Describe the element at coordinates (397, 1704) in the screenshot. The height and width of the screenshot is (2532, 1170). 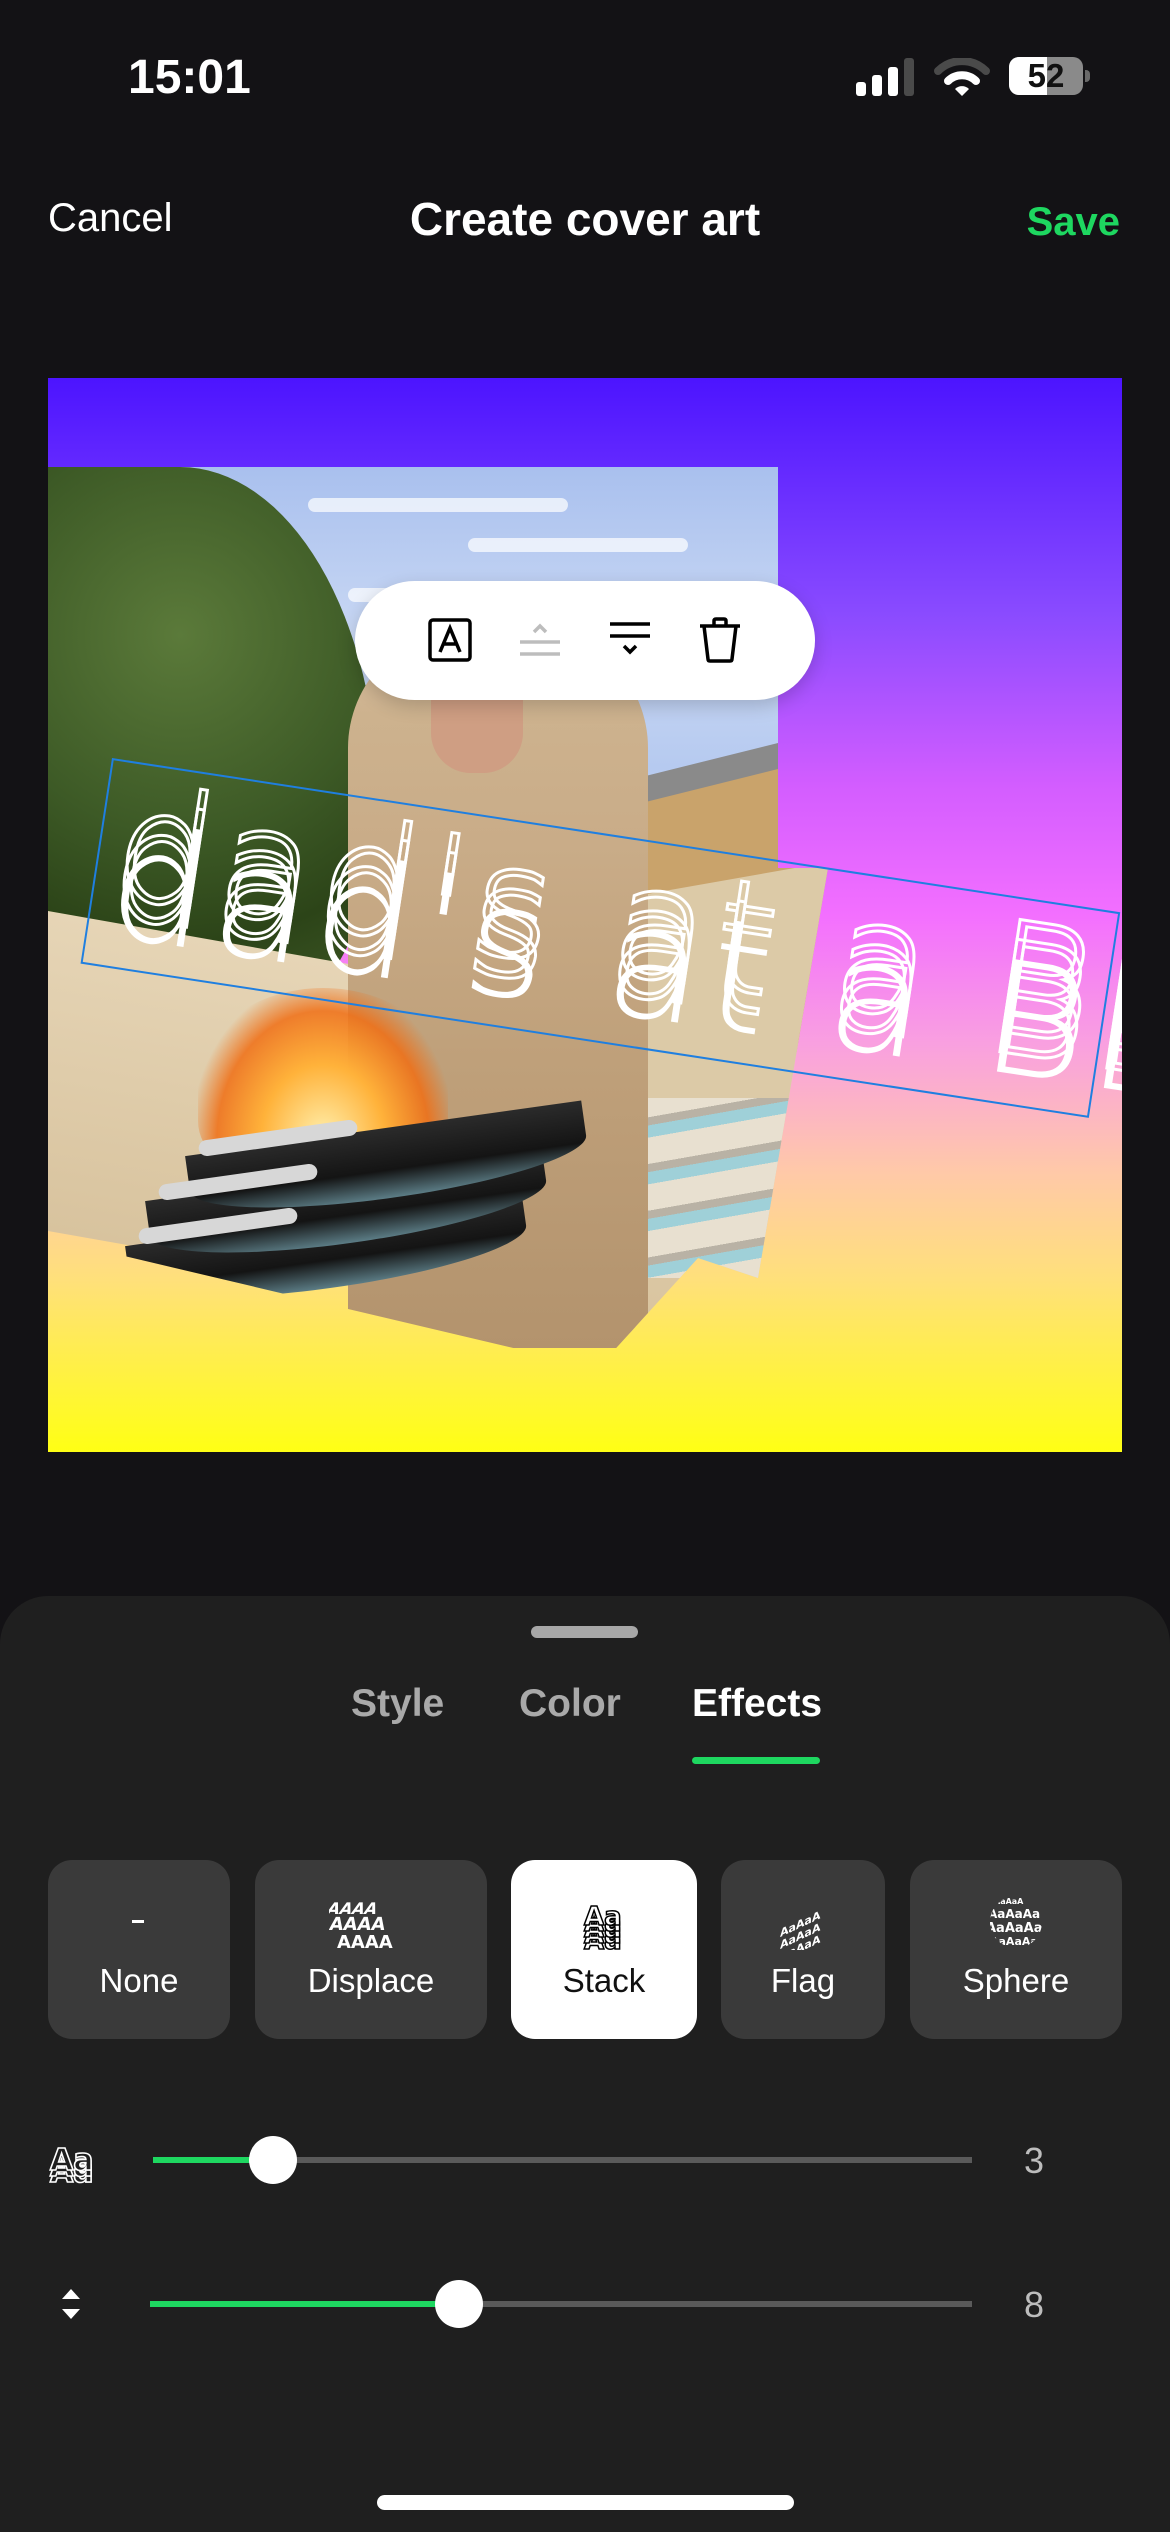
I see `tab-style: Style` at that location.